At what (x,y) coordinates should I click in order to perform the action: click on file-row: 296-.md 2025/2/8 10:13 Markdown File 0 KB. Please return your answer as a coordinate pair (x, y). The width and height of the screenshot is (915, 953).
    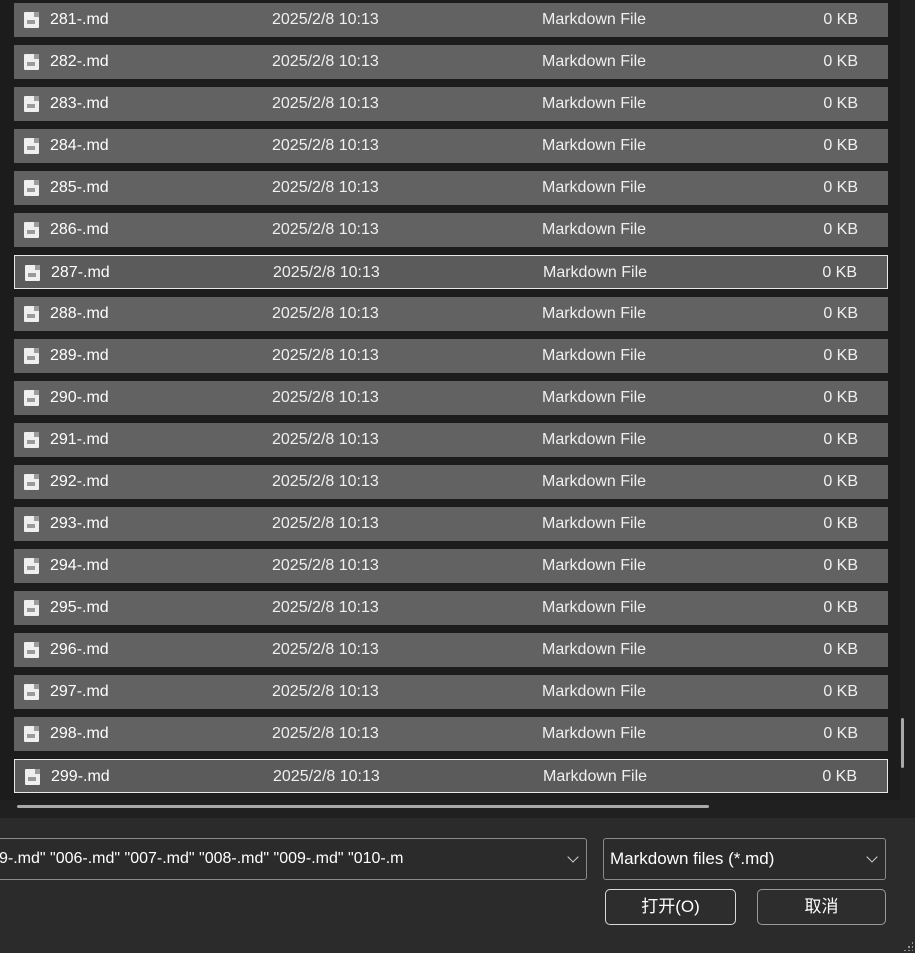
    Looking at the image, I should click on (451, 650).